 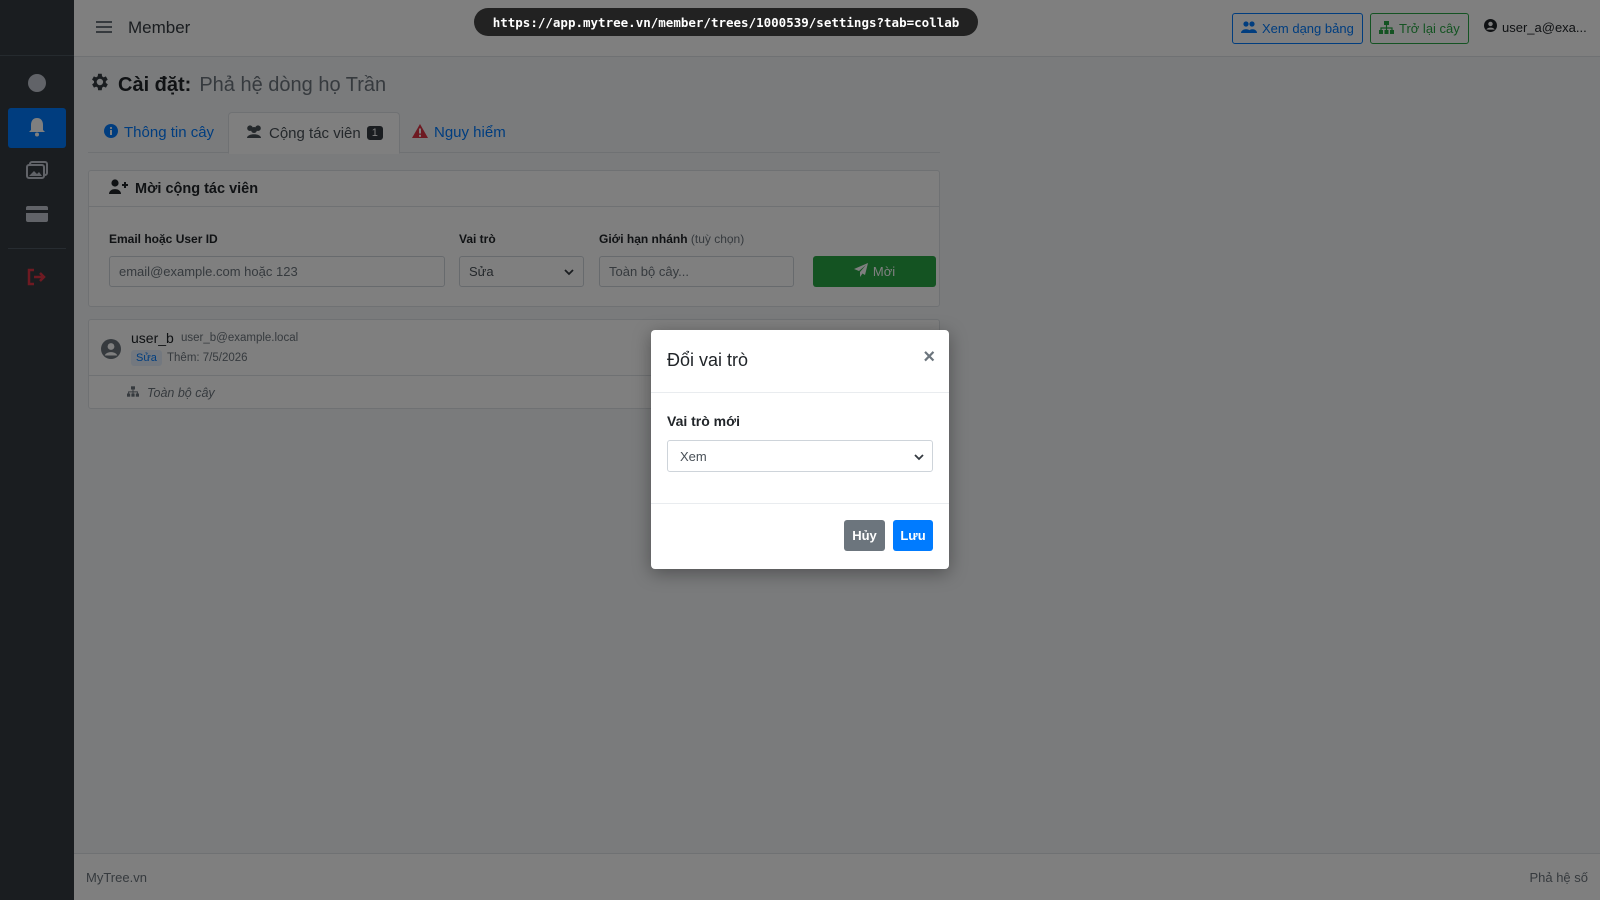 I want to click on change-role-modal: Đổi vai trò × Vai trò mới Xem Hủy Lưu, so click(x=800, y=449).